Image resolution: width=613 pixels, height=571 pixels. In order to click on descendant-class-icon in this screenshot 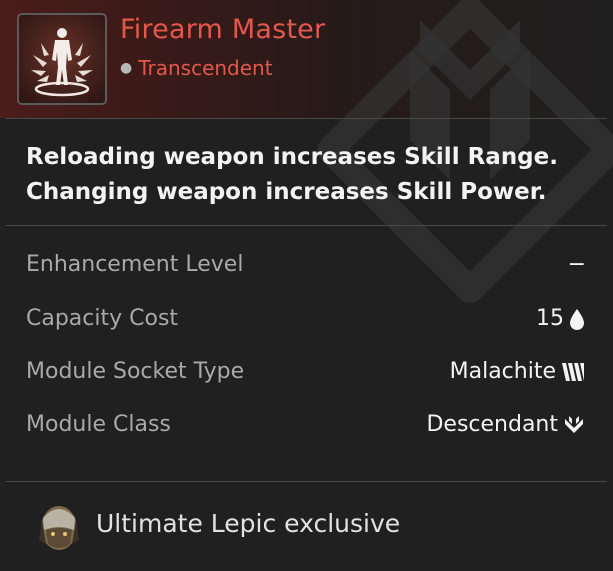, I will do `click(574, 424)`.